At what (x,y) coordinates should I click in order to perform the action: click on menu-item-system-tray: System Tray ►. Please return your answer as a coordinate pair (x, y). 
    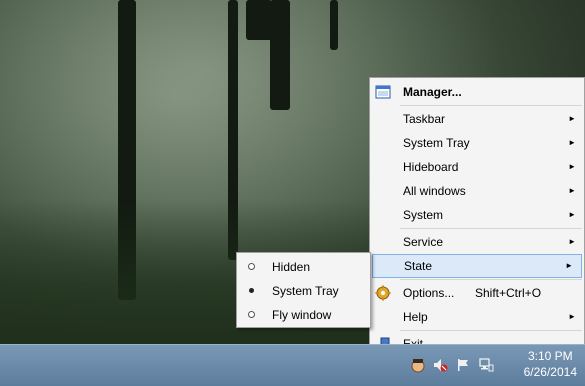
    Looking at the image, I should click on (477, 143).